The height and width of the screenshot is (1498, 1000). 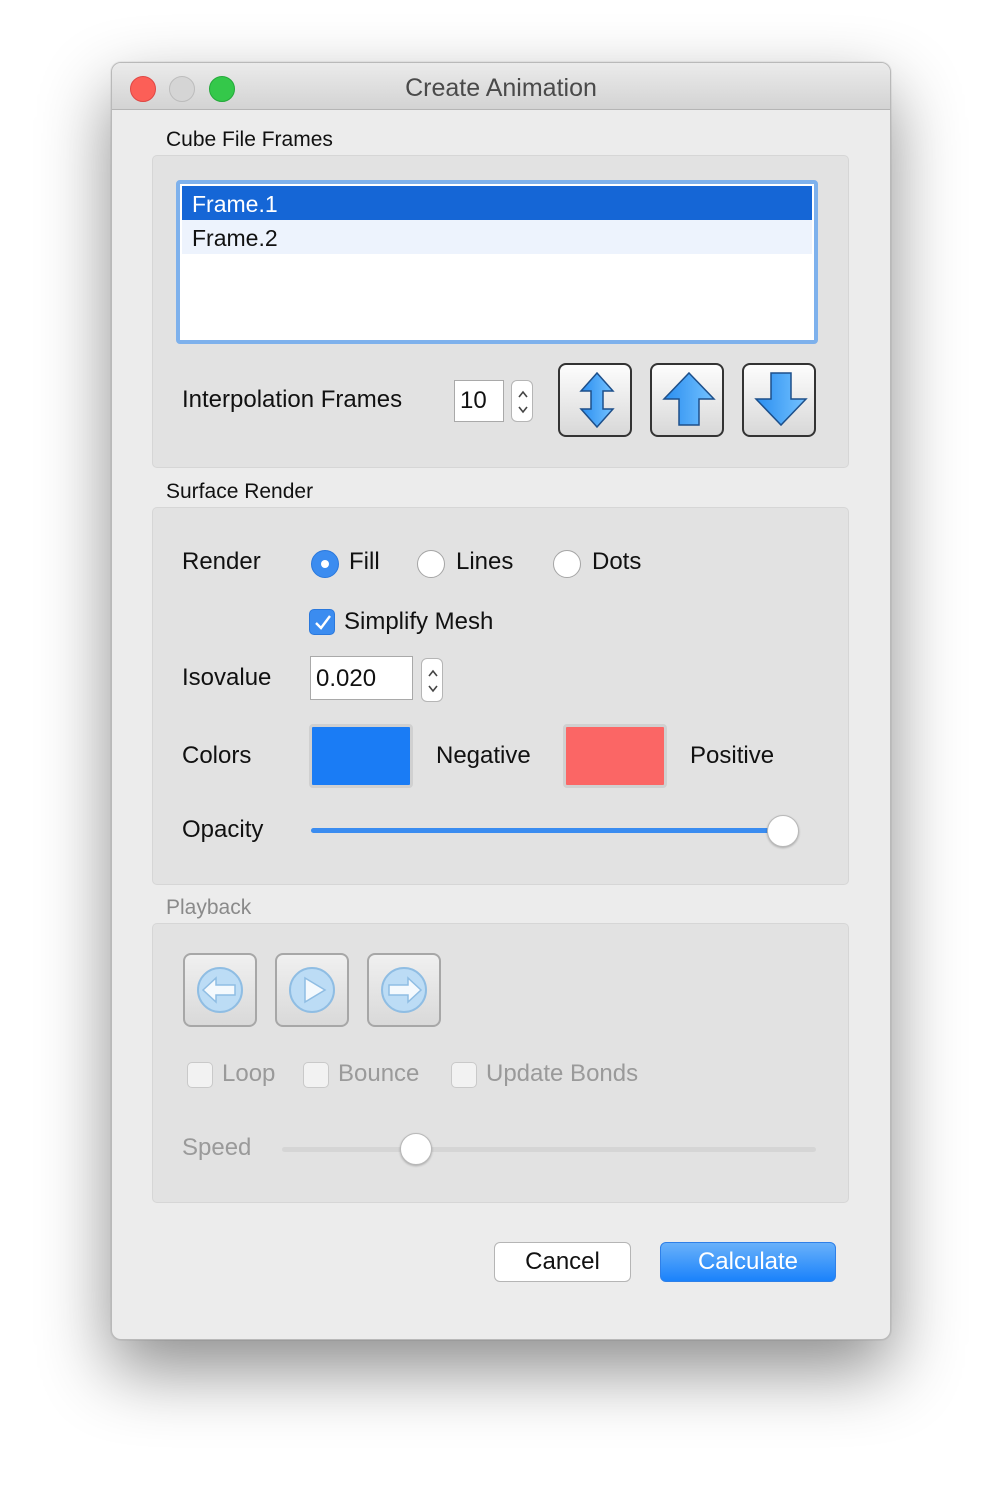 What do you see at coordinates (217, 755) in the screenshot?
I see `colors-label: Colors` at bounding box center [217, 755].